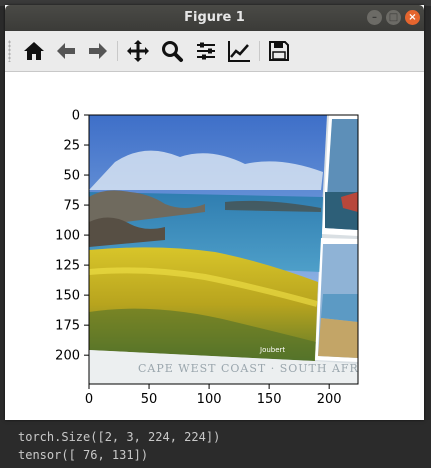 Image resolution: width=431 pixels, height=468 pixels. I want to click on y-tick-label: 75, so click(71, 206).